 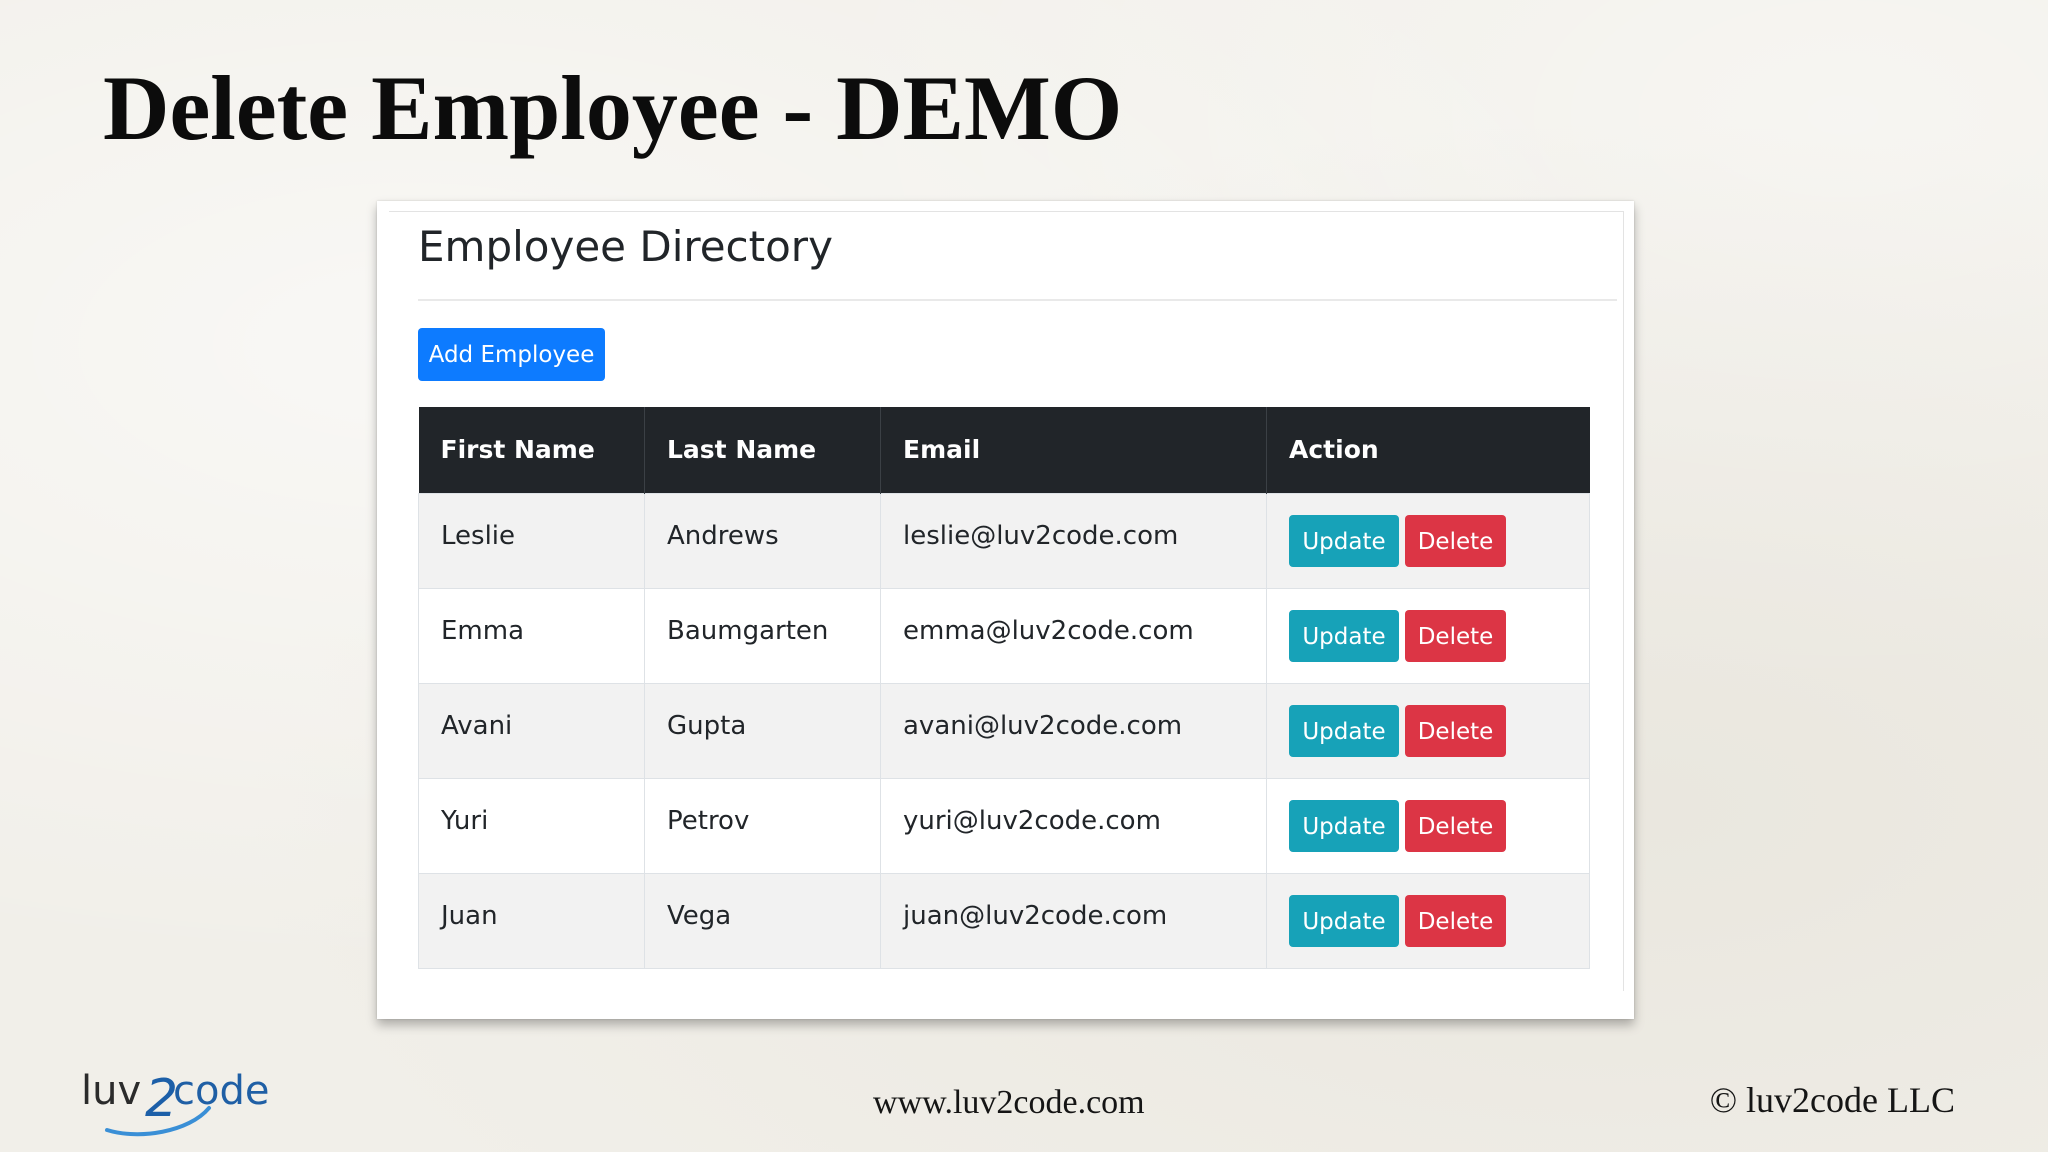 I want to click on first-name-cell: Yuri, so click(x=531, y=825).